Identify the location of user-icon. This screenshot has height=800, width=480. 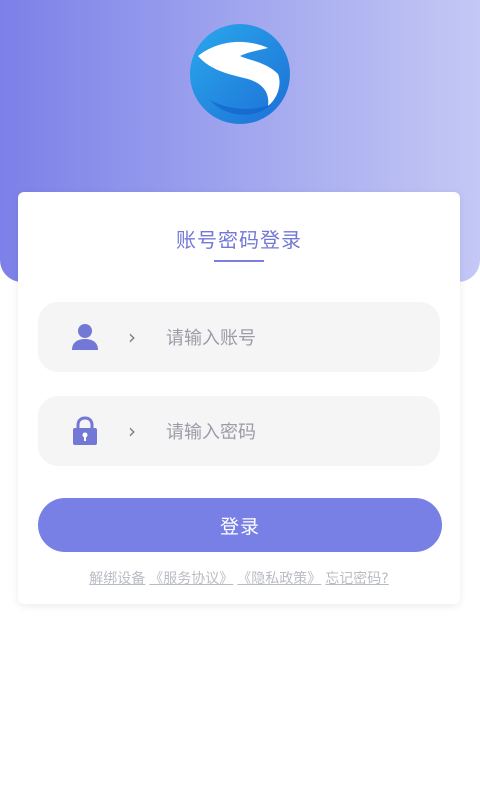
(85, 337).